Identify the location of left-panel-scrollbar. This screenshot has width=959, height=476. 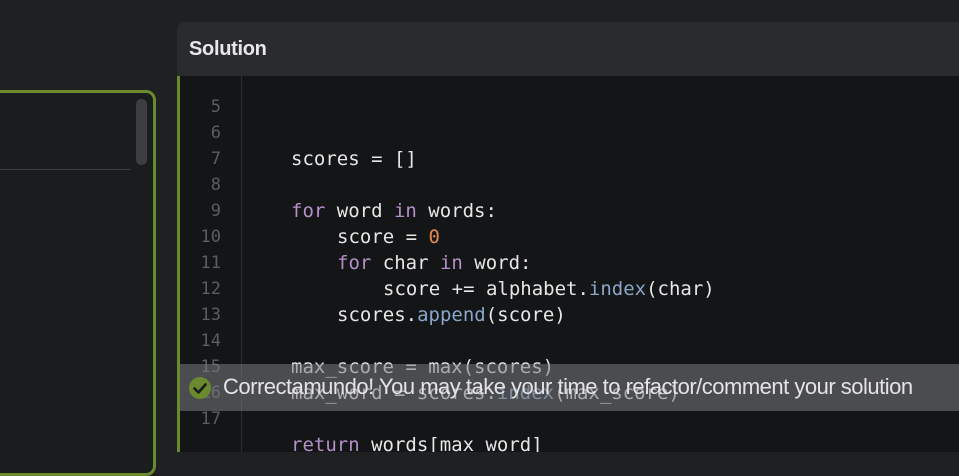
(141, 132).